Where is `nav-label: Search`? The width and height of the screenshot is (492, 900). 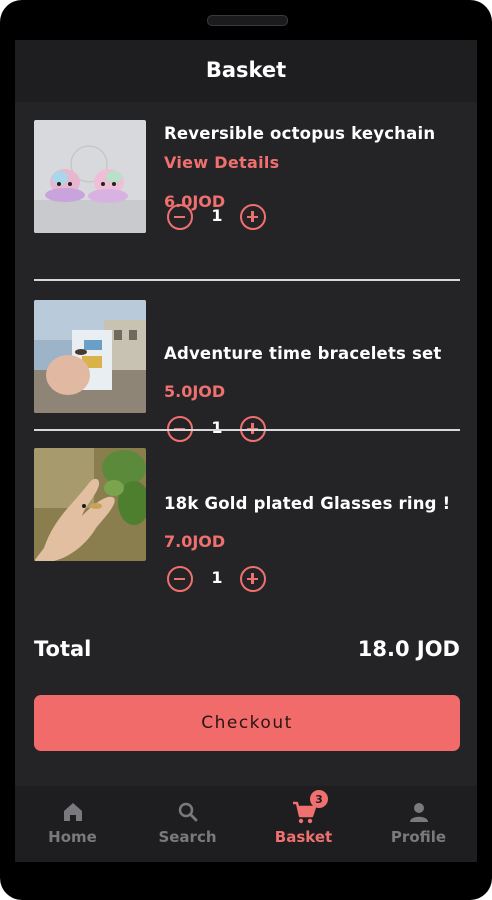
nav-label: Search is located at coordinates (187, 837).